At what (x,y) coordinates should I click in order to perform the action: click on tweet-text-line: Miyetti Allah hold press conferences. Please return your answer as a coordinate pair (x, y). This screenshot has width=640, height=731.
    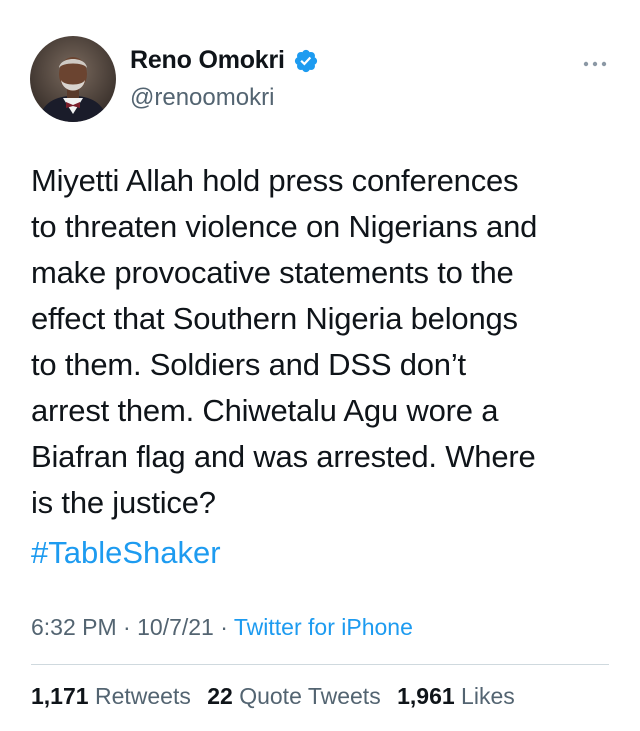
    Looking at the image, I should click on (275, 180).